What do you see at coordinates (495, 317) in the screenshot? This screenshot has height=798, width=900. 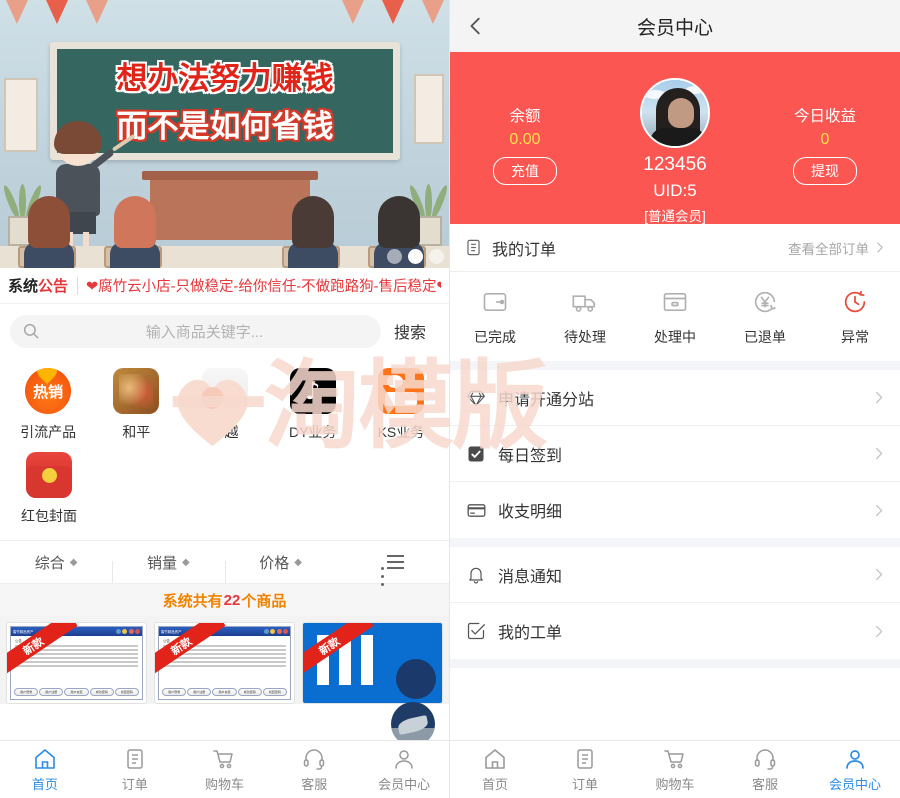 I see `order-status-completed: 已完成` at bounding box center [495, 317].